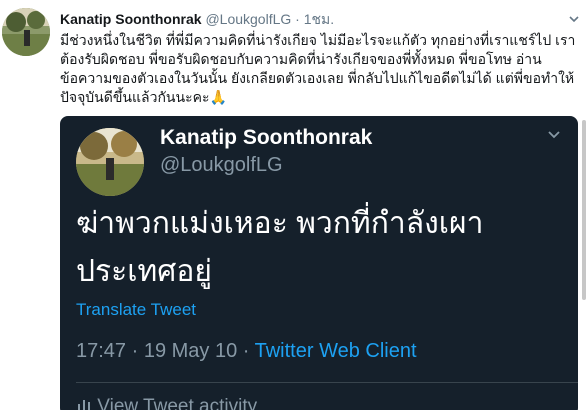  What do you see at coordinates (327, 382) in the screenshot?
I see `divider` at bounding box center [327, 382].